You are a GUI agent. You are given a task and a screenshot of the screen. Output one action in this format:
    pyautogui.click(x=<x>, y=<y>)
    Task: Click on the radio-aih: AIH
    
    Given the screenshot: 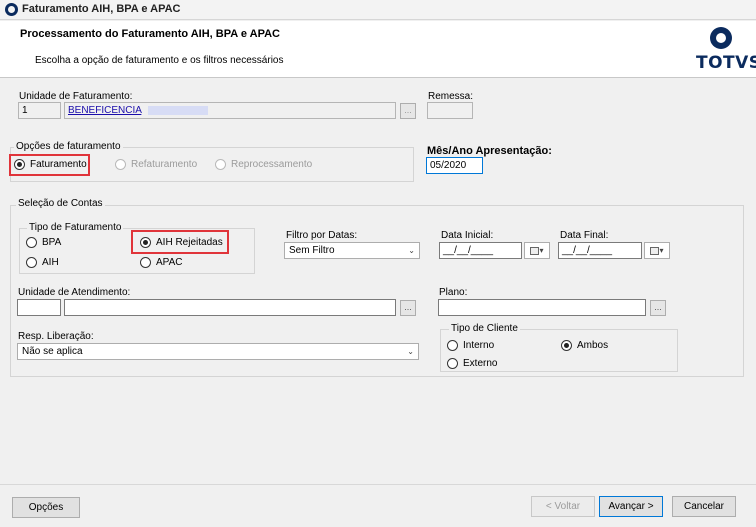 What is the action you would take?
    pyautogui.click(x=42, y=262)
    